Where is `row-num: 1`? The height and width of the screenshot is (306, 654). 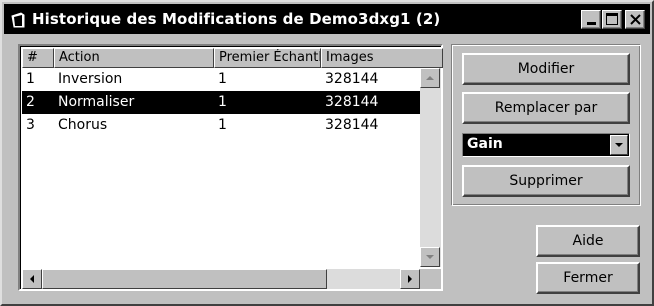 row-num: 1 is located at coordinates (30, 79).